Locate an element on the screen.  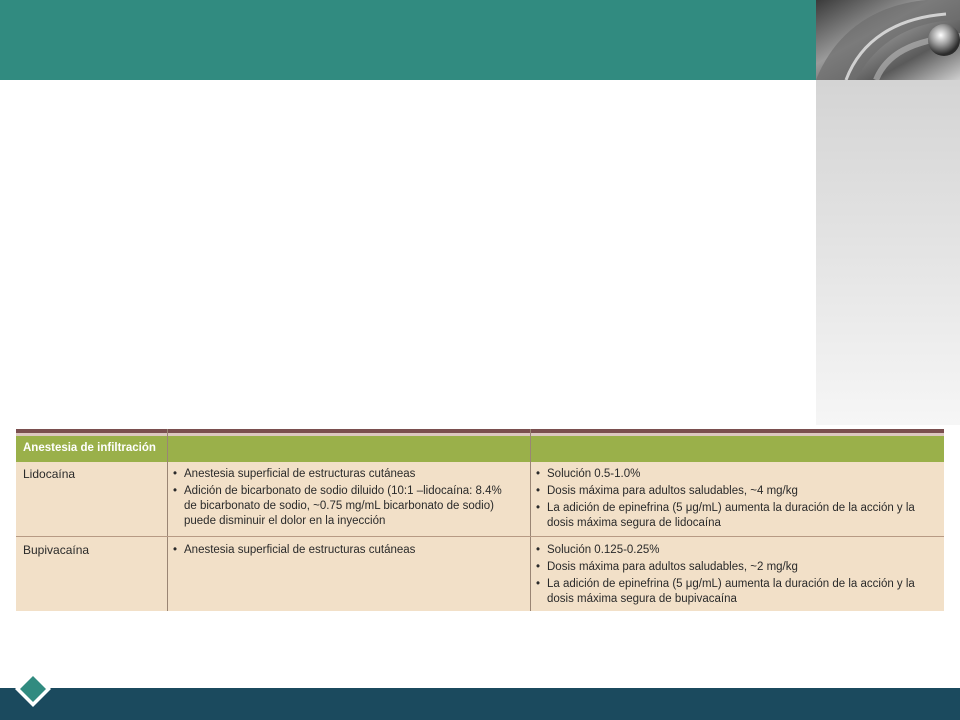
list-item: Solución 0.5-1.0% is located at coordinates (734, 474).